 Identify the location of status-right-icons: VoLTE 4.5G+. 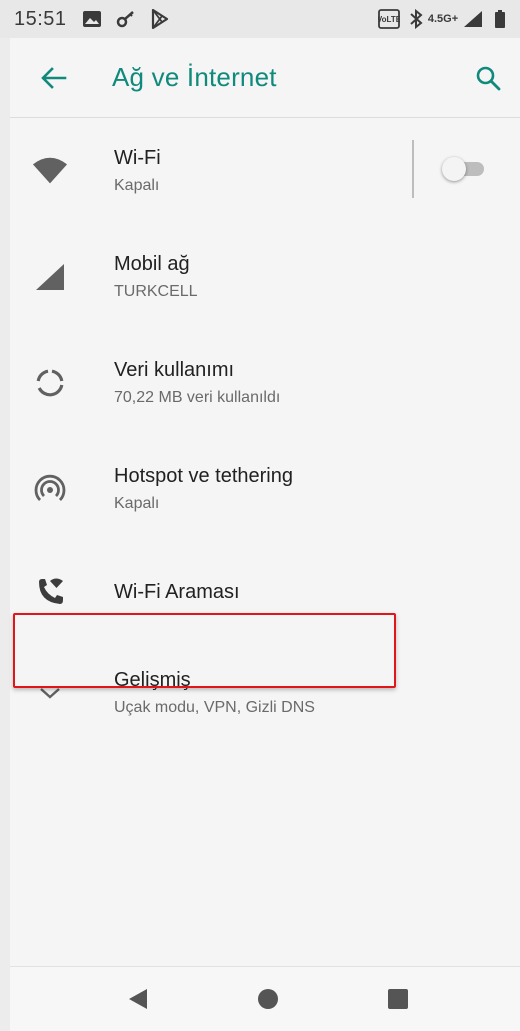
(443, 19).